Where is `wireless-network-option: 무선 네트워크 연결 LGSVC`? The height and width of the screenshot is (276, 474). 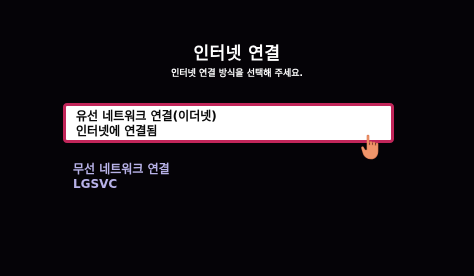 wireless-network-option: 무선 네트워크 연결 LGSVC is located at coordinates (173, 178).